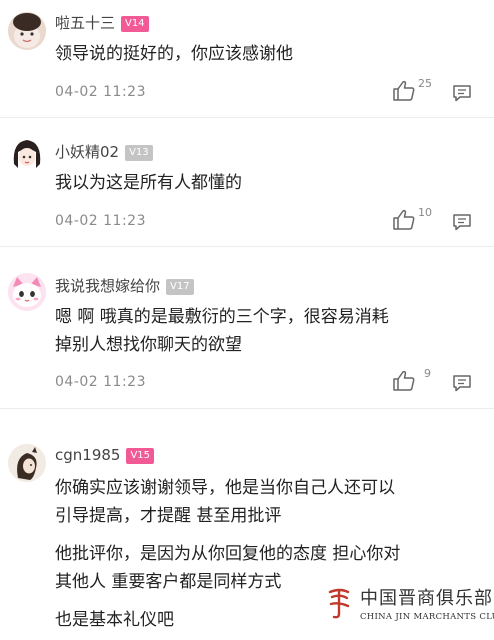 The height and width of the screenshot is (640, 494). Describe the element at coordinates (425, 212) in the screenshot. I see `like-count: 10` at that location.